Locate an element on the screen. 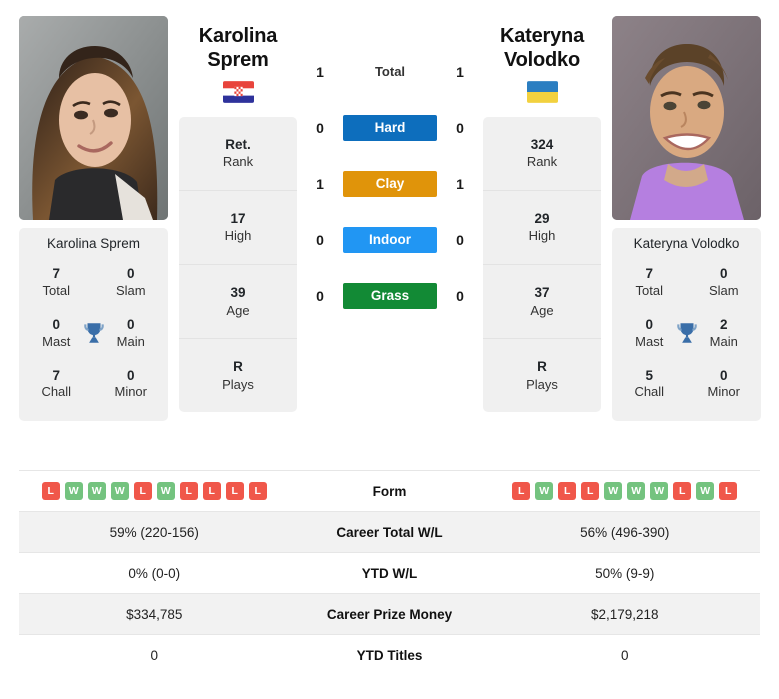 This screenshot has width=779, height=699. left-rank-card: Ret. Rank 17 High 39 Age R Plays is located at coordinates (238, 264).